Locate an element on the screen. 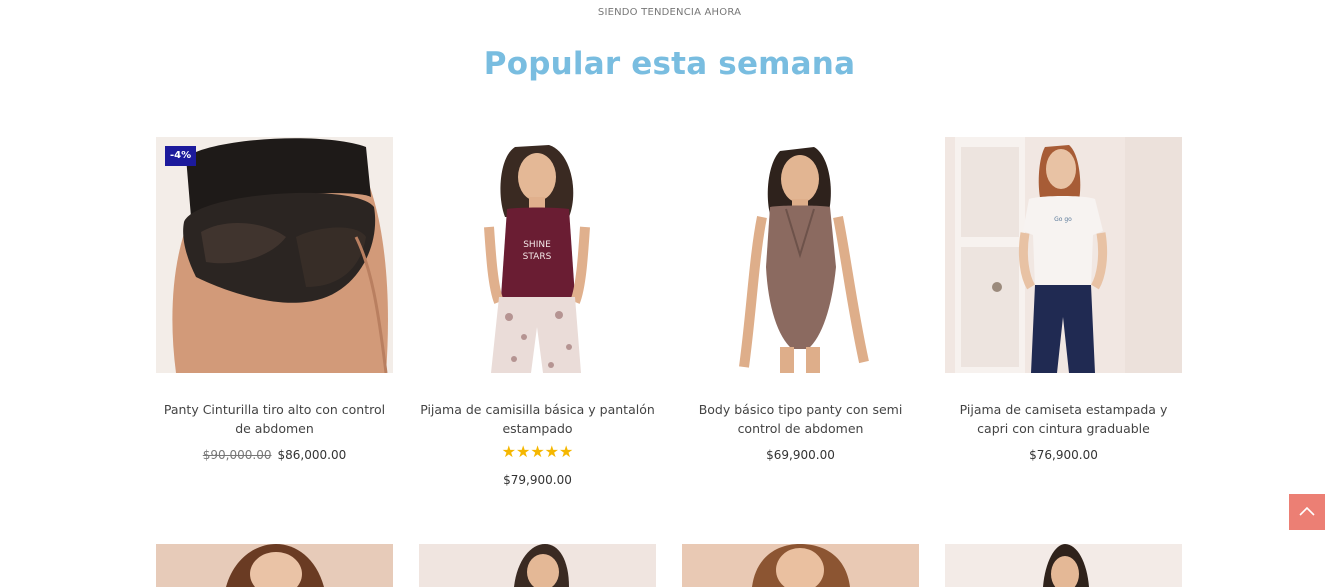  rating-stars: ★★★★★ is located at coordinates (537, 451).